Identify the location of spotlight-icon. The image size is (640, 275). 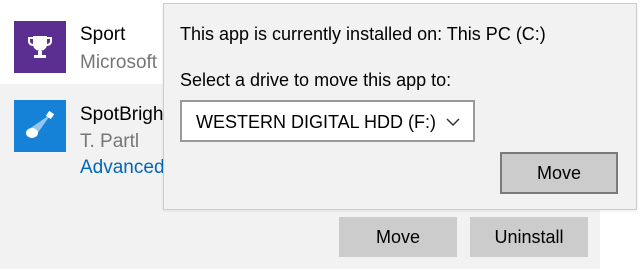
(40, 126).